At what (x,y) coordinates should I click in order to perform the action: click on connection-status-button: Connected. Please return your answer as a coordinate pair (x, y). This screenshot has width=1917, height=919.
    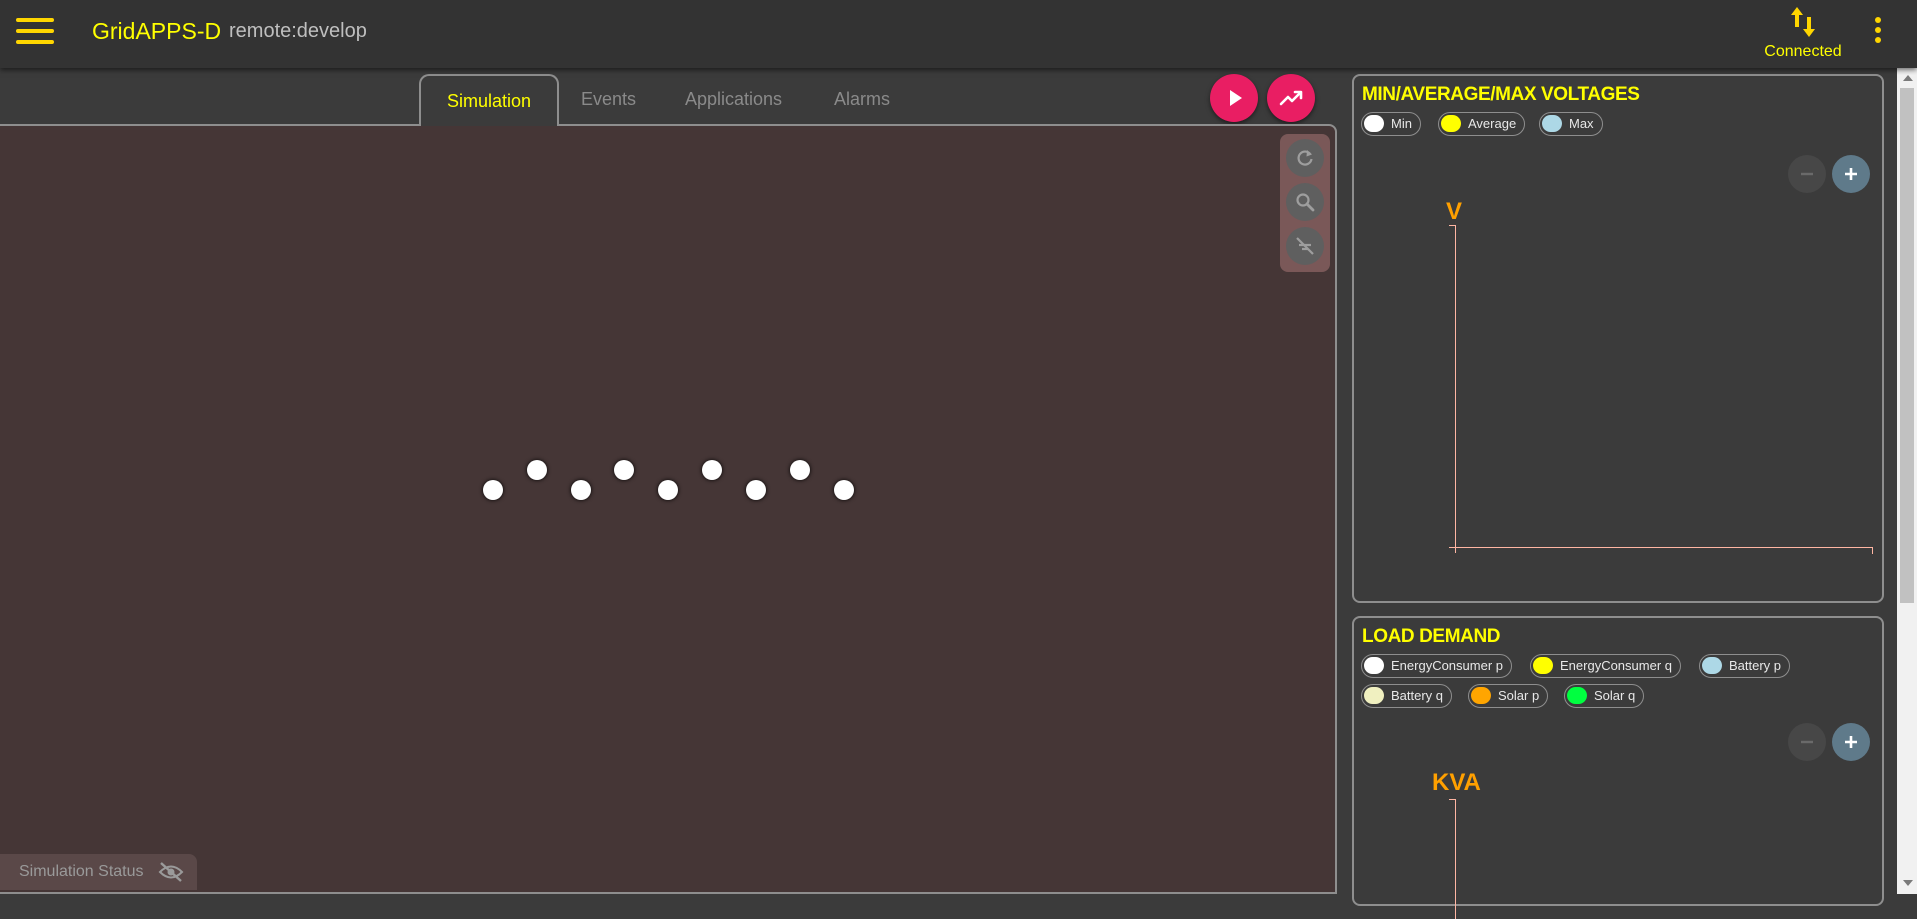
    Looking at the image, I should click on (1803, 33).